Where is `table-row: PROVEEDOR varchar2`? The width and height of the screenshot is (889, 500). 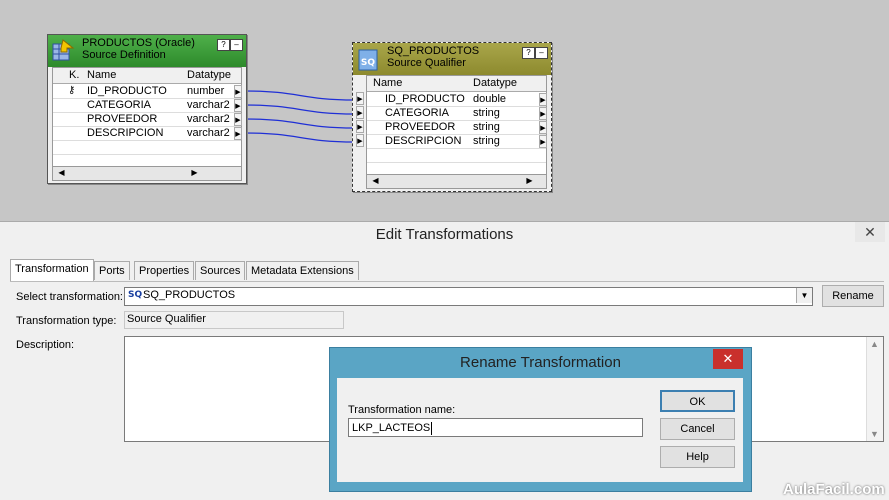 table-row: PROVEEDOR varchar2 is located at coordinates (147, 119).